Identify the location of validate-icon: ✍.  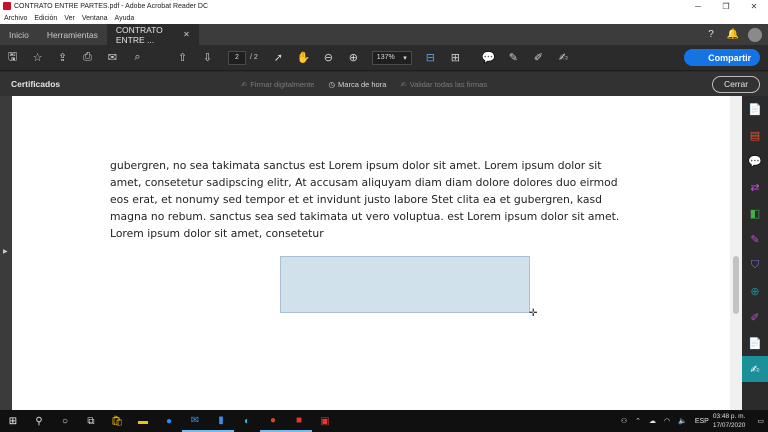
(403, 84).